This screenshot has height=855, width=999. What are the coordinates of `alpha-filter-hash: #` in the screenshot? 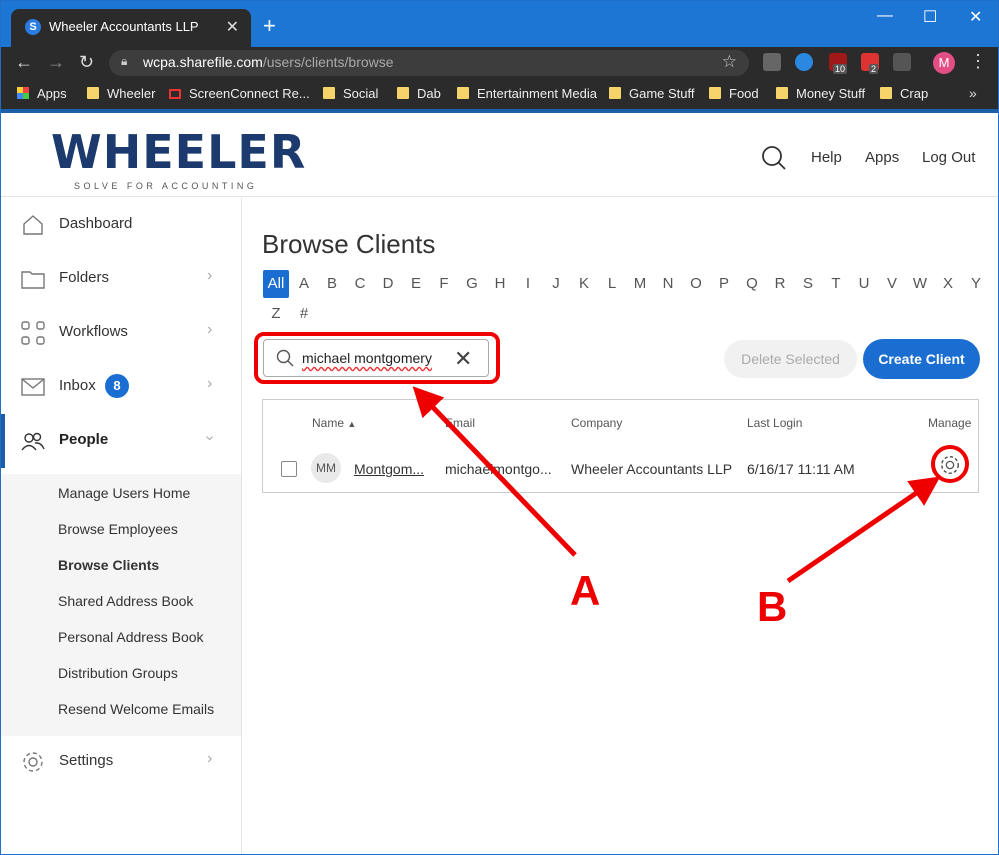 It's located at (304, 314).